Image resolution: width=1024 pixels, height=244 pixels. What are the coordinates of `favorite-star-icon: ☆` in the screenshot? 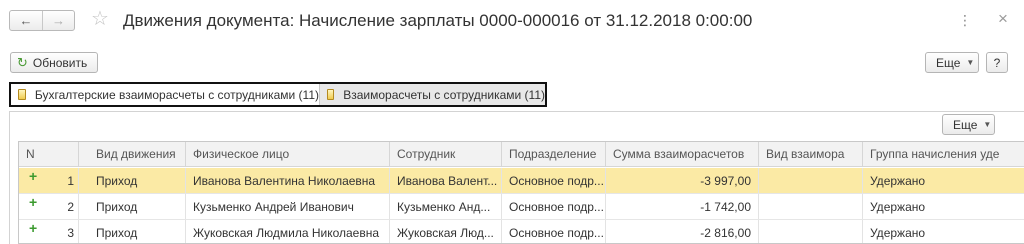 It's located at (100, 19).